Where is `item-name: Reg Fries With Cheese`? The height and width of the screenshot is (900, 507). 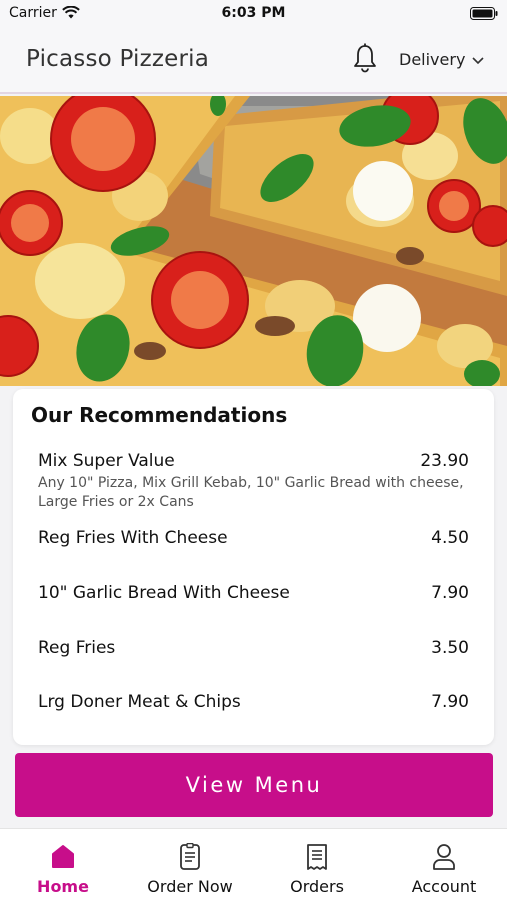 item-name: Reg Fries With Cheese is located at coordinates (133, 538).